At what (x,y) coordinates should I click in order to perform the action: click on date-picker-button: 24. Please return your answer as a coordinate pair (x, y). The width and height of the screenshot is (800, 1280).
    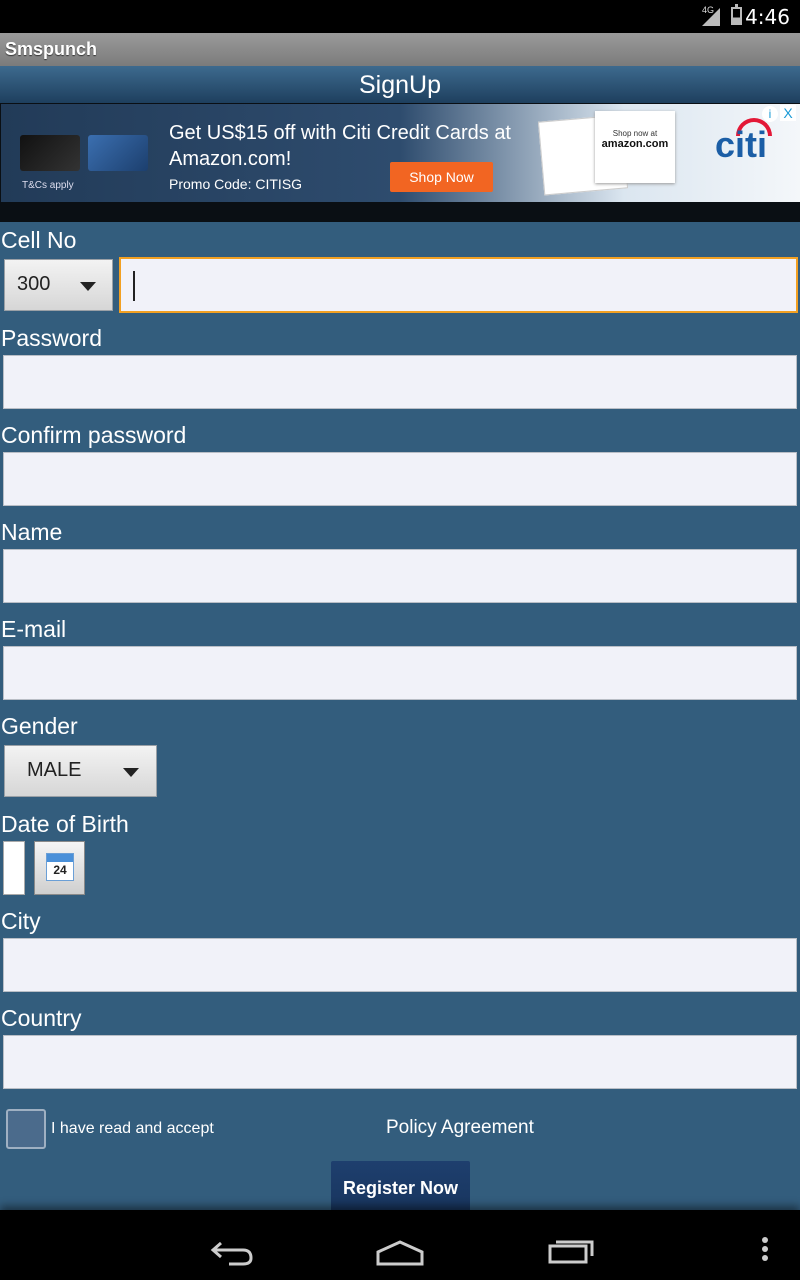
    Looking at the image, I should click on (59, 868).